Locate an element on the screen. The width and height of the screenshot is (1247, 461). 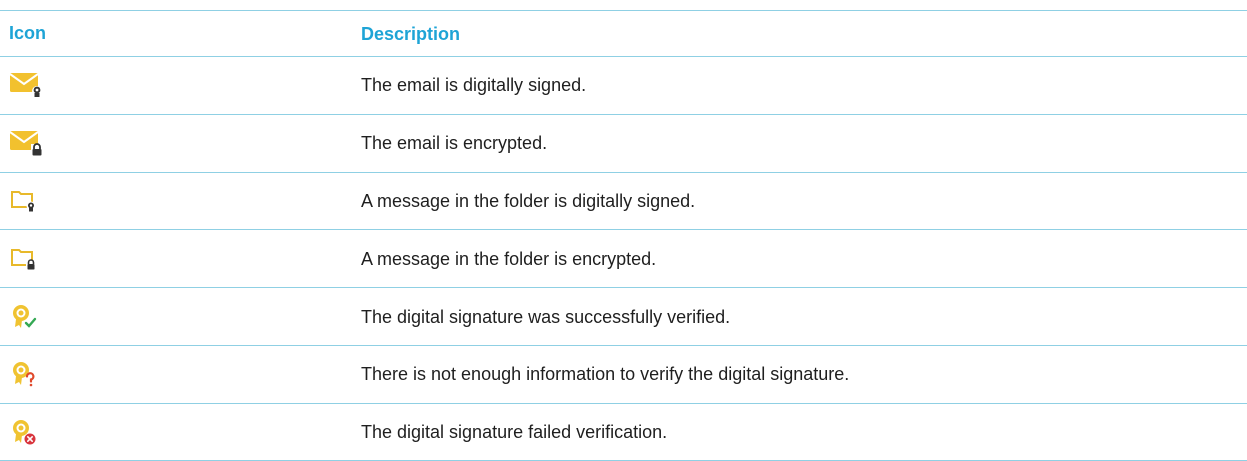
email-encrypted-icon is located at coordinates (27, 143).